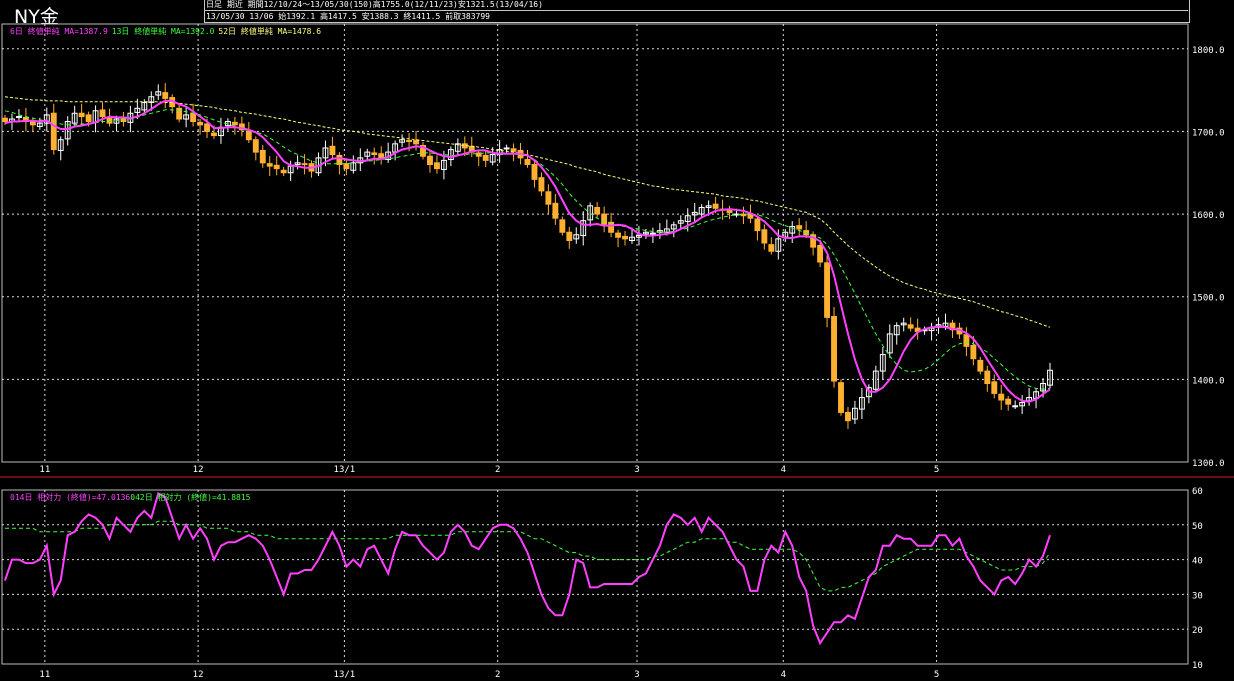 The width and height of the screenshot is (1234, 681). Describe the element at coordinates (1208, 133) in the screenshot. I see `price-y-tick-label: 1700.0` at that location.